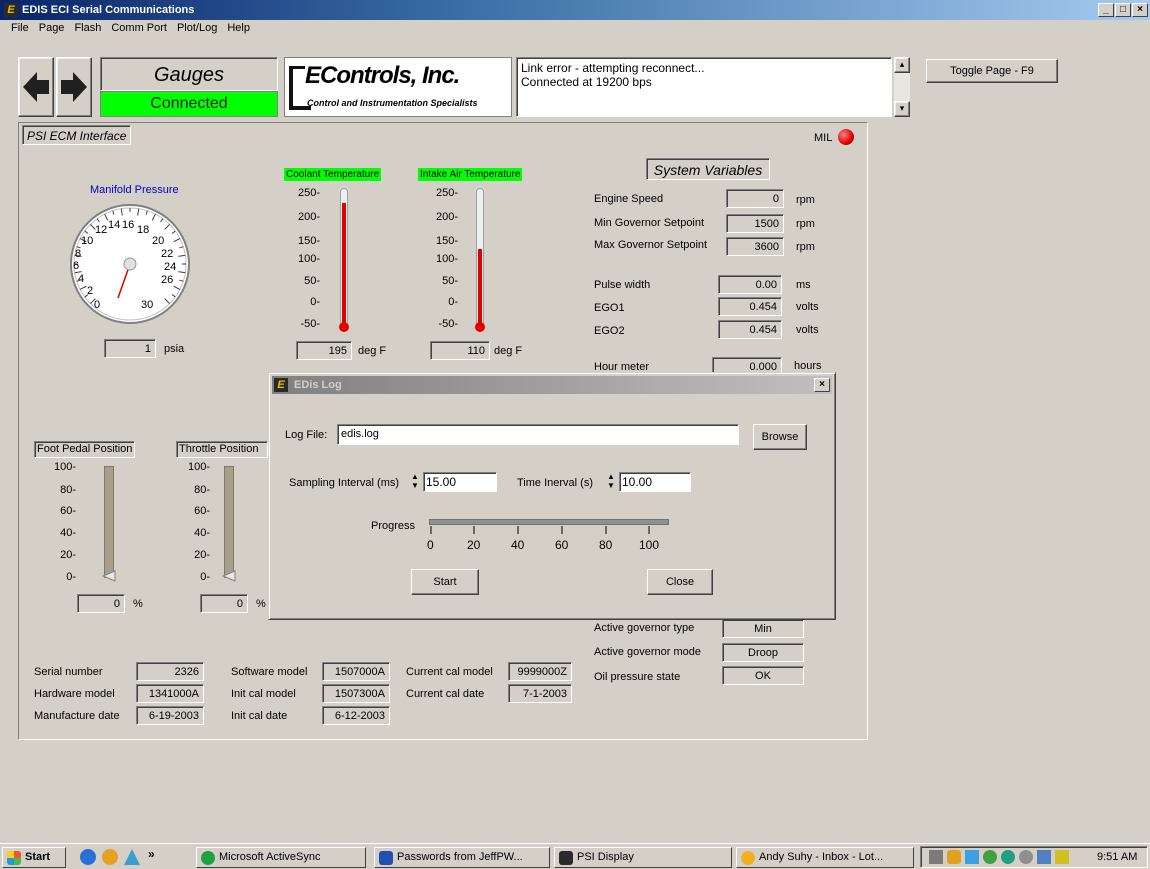  What do you see at coordinates (315, 302) in the screenshot?
I see `tick-label: 0-` at bounding box center [315, 302].